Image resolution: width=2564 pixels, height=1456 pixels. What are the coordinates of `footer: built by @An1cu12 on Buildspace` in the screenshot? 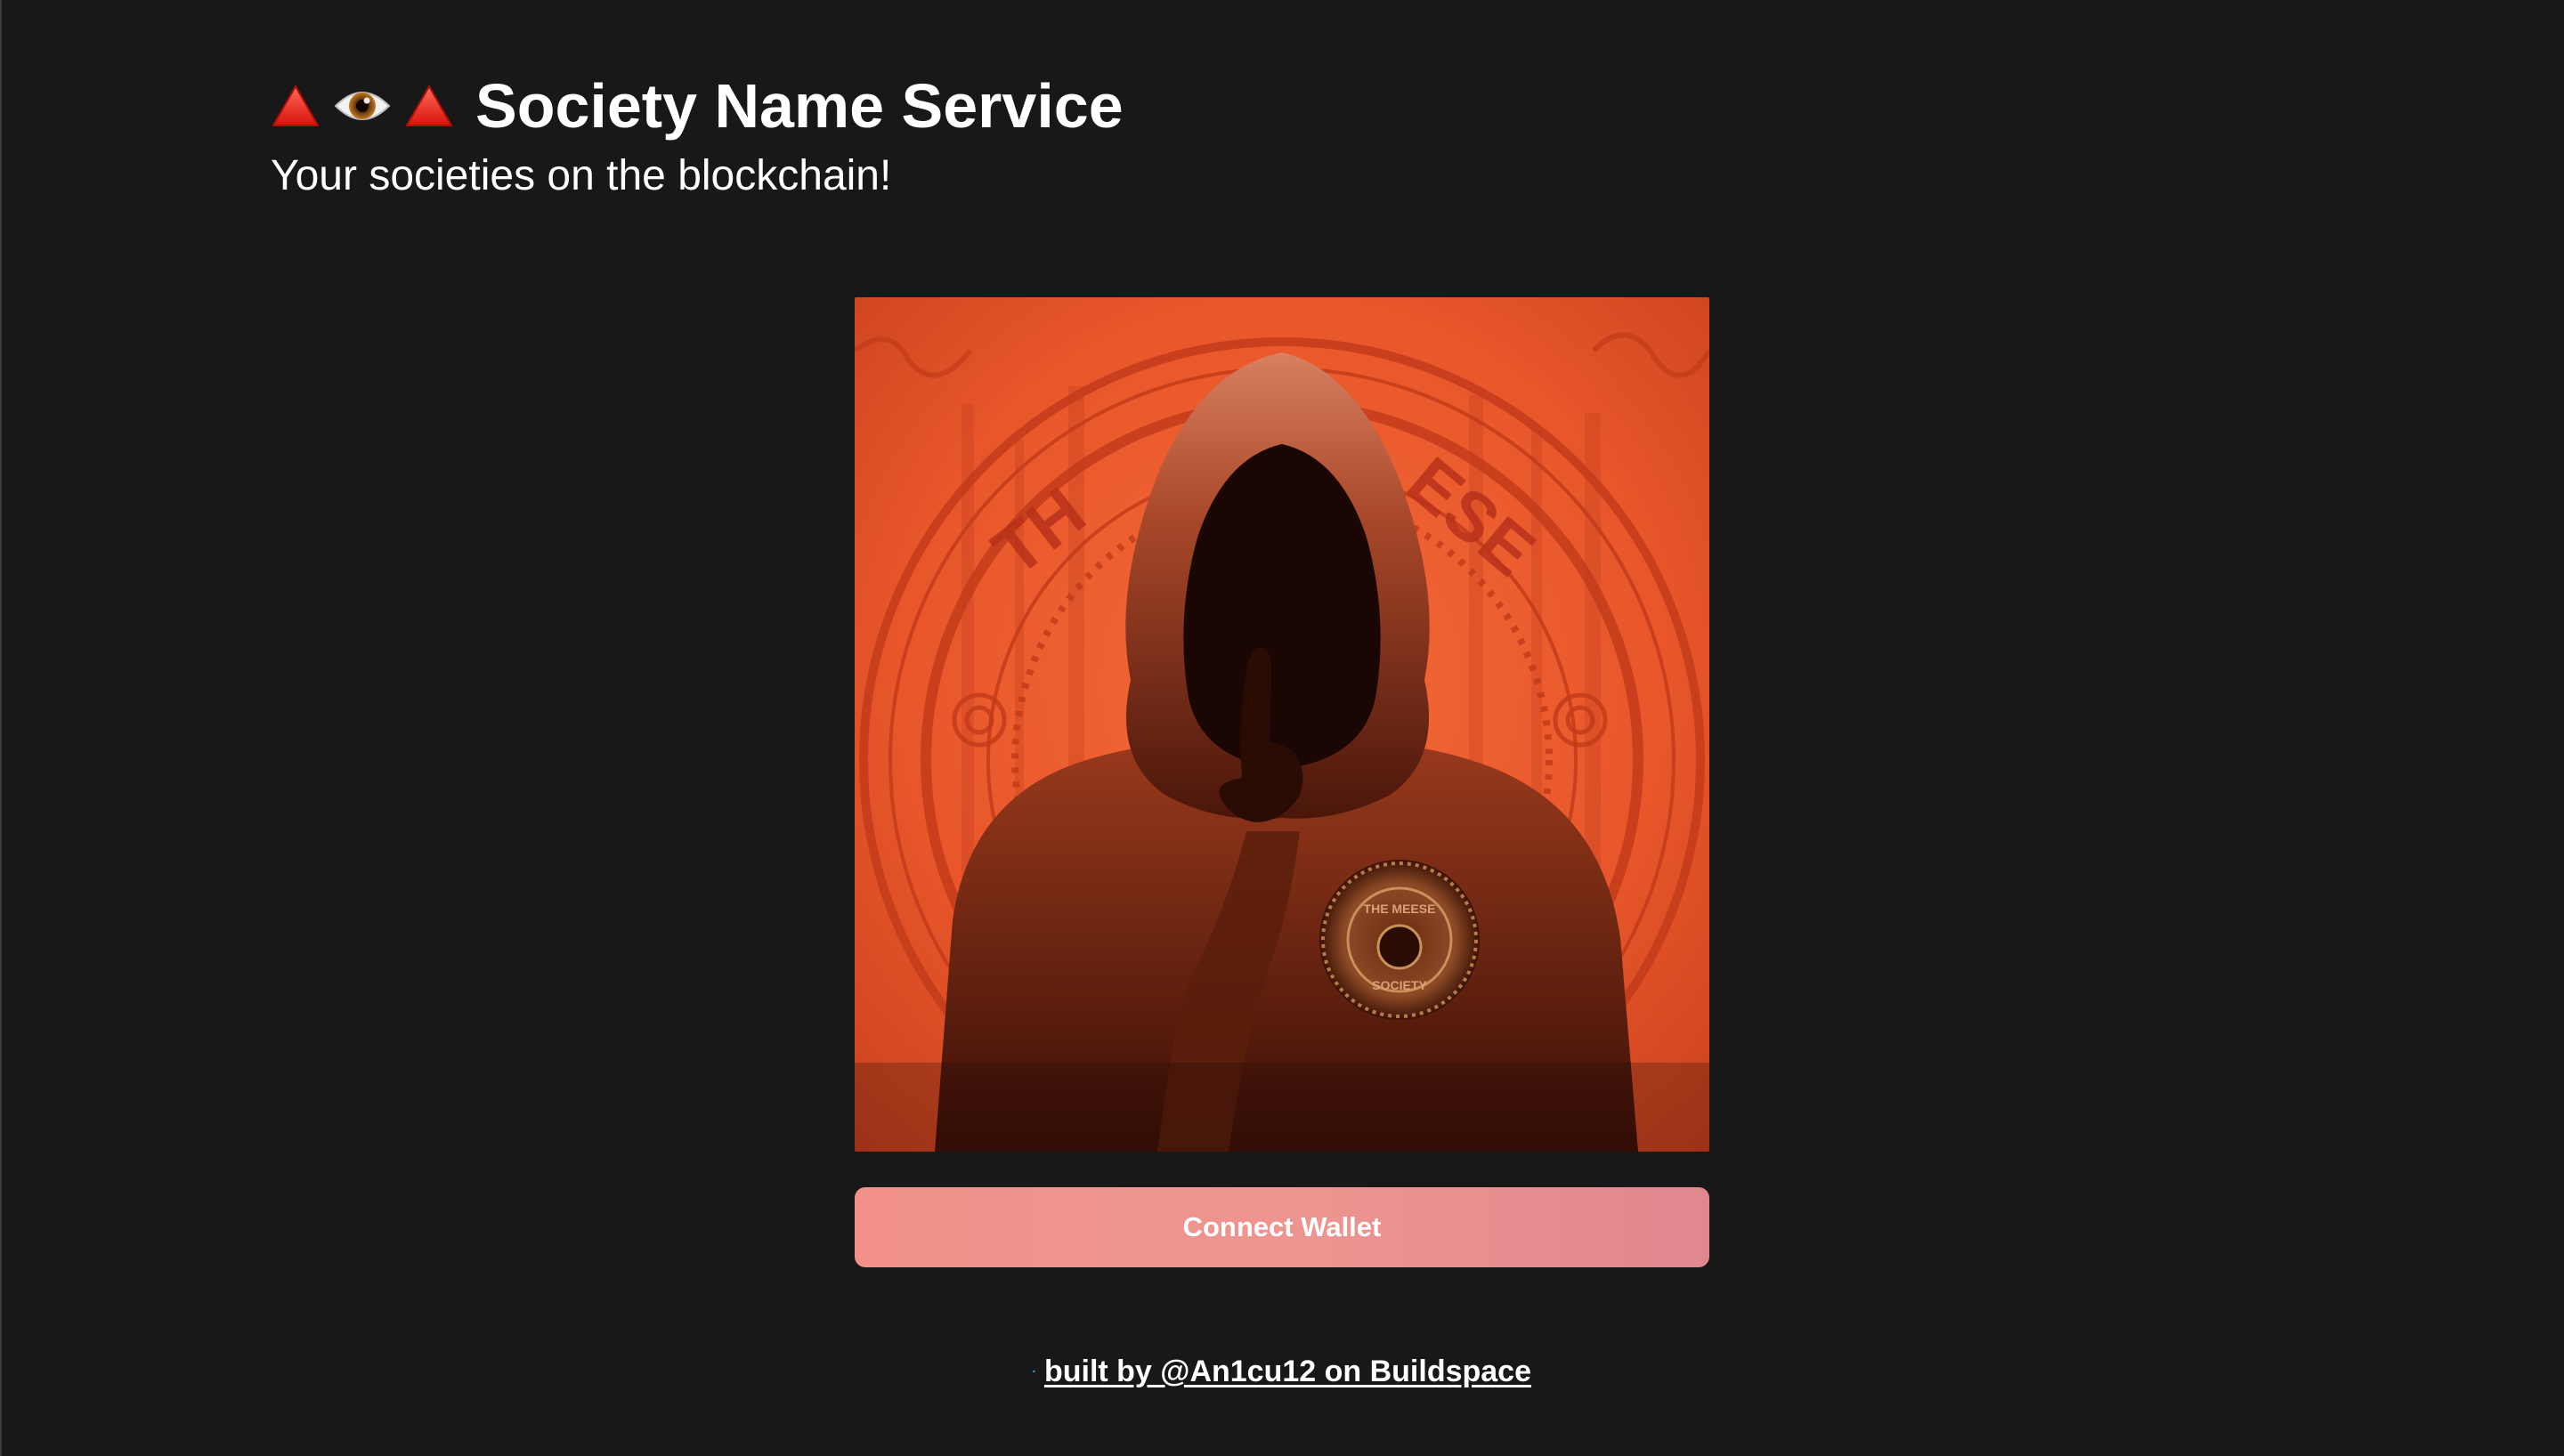 It's located at (1282, 1371).